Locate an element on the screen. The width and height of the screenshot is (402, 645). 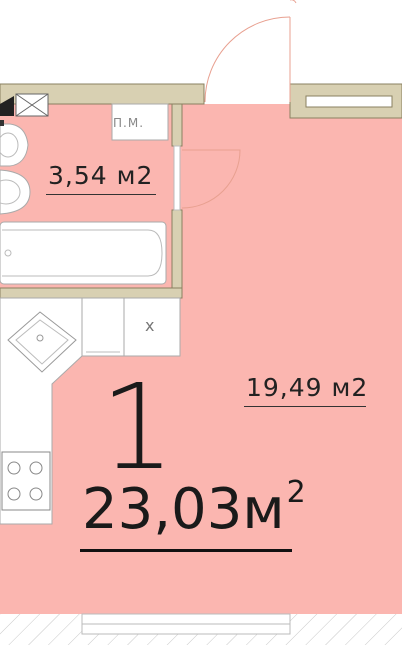
stove is located at coordinates (26, 481).